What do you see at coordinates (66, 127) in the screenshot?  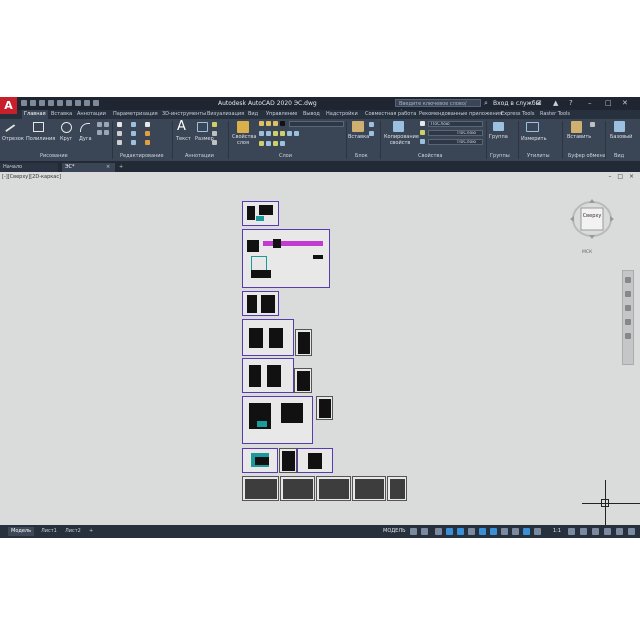 I see `circle-icon` at bounding box center [66, 127].